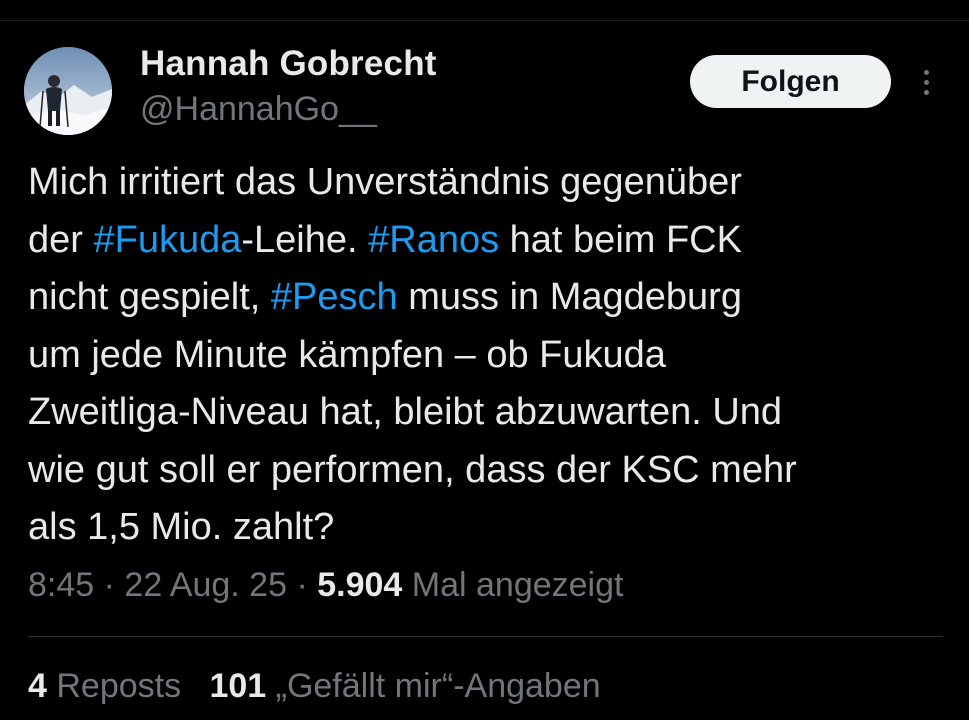  I want to click on tweet-text-line: nicht gespielt, #Pesch muss in Magdeburg, so click(488, 298).